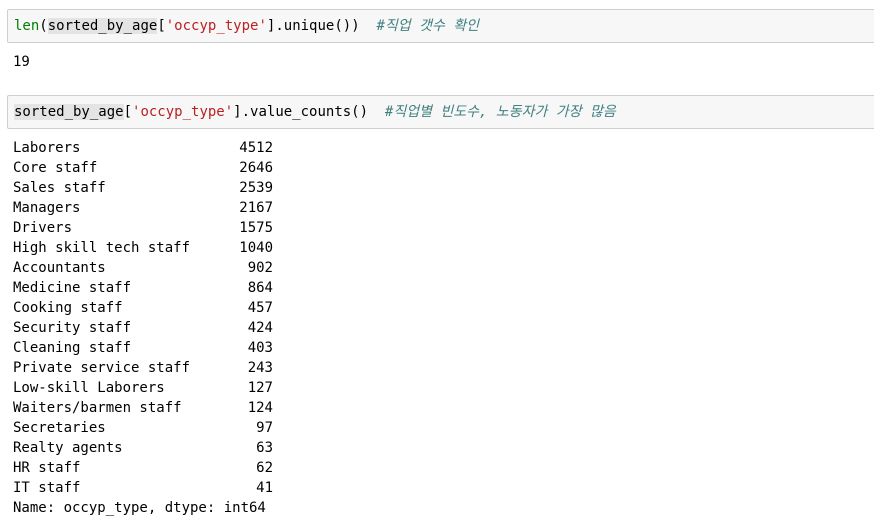 This screenshot has width=874, height=531. What do you see at coordinates (163, 488) in the screenshot?
I see `output-row: IT staff 41` at bounding box center [163, 488].